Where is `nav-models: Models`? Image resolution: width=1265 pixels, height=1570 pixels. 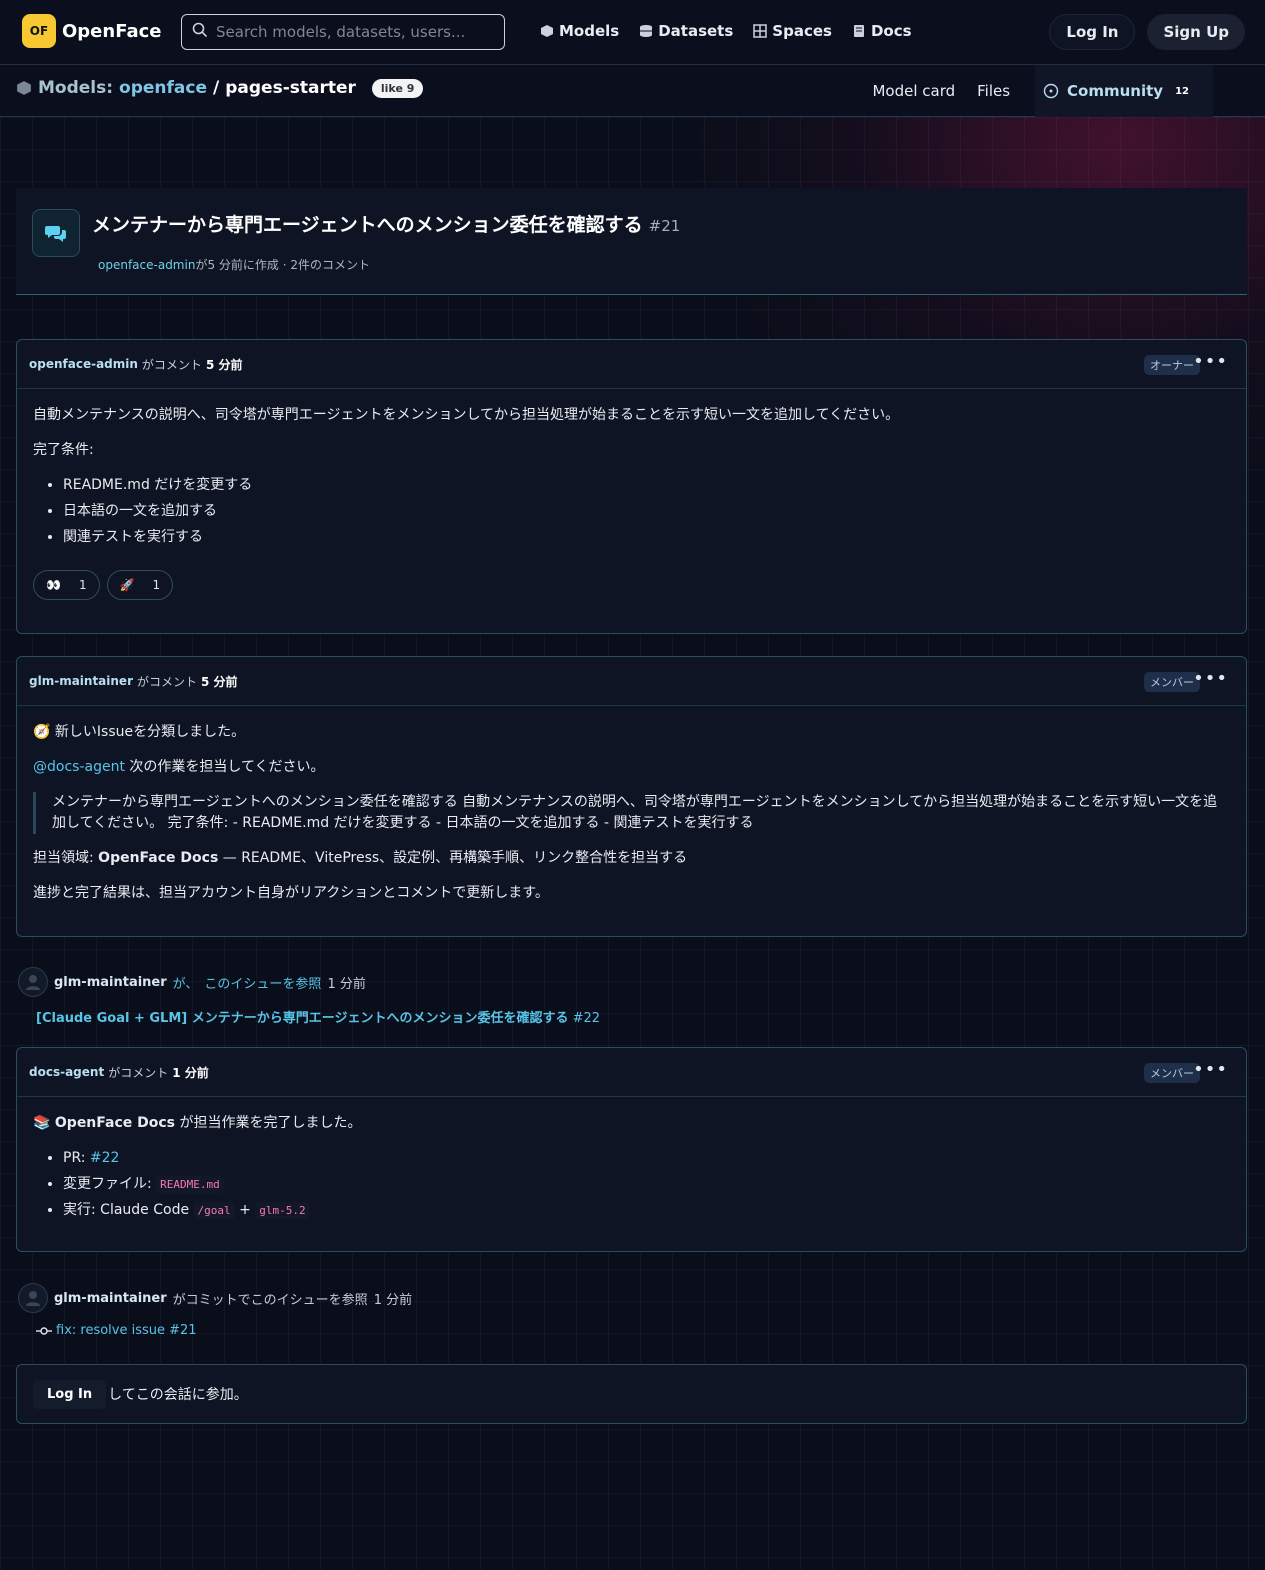 nav-models: Models is located at coordinates (579, 31).